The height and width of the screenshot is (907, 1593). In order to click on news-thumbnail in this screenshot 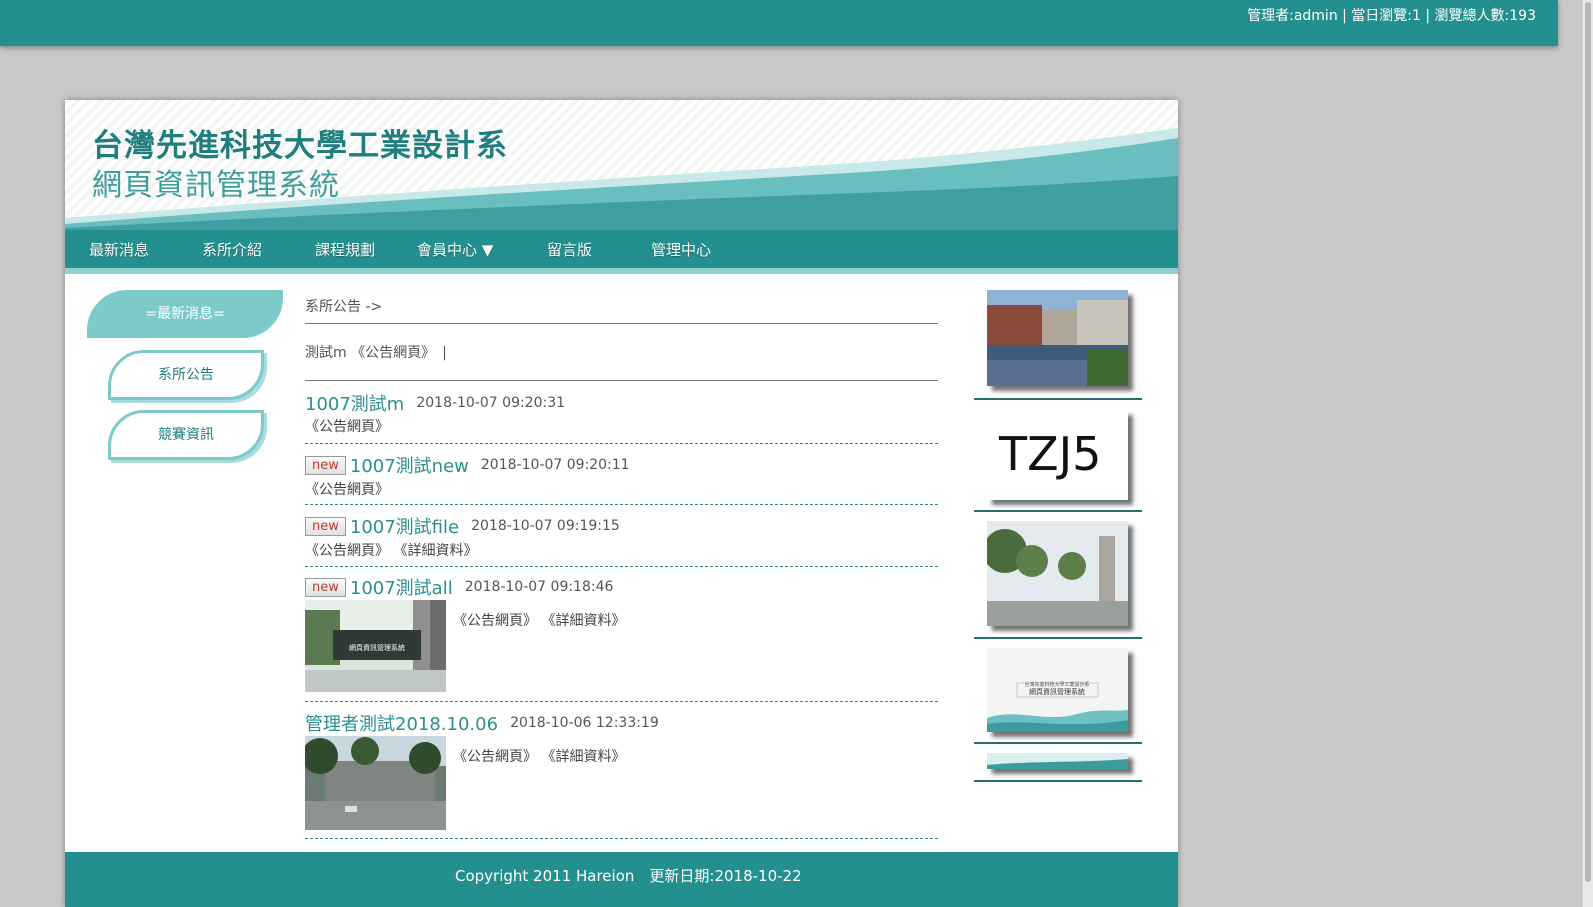, I will do `click(375, 783)`.